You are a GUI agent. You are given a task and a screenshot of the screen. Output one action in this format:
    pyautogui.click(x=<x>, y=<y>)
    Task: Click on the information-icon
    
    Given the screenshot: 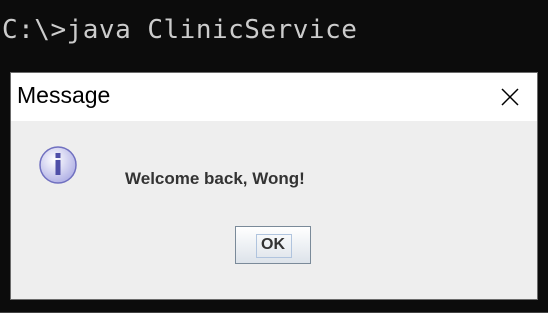 What is the action you would take?
    pyautogui.click(x=58, y=165)
    